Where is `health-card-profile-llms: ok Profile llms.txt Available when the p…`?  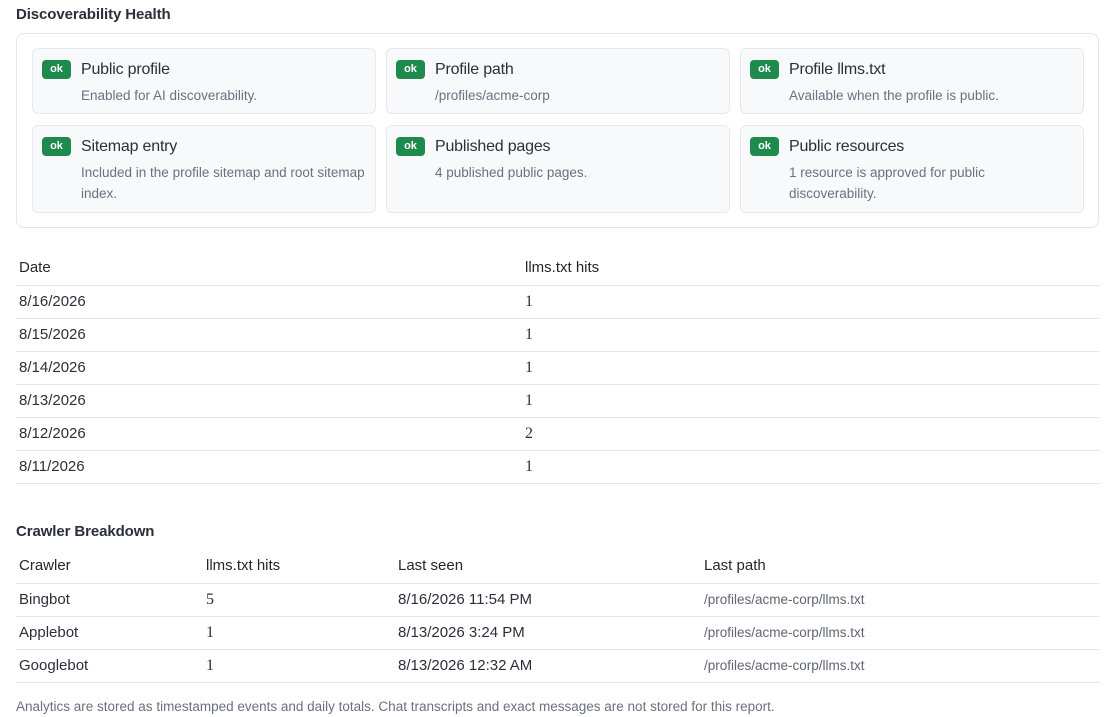
health-card-profile-llms: ok Profile llms.txt Available when the p… is located at coordinates (912, 81).